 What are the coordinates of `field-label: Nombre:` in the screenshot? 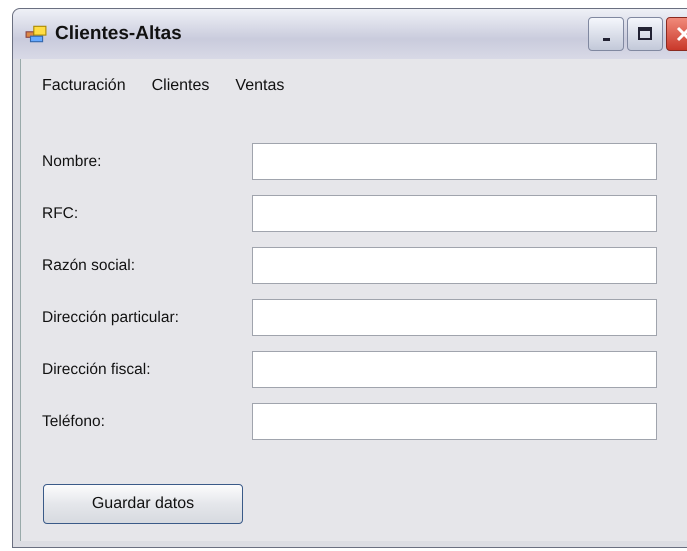 It's located at (72, 161).